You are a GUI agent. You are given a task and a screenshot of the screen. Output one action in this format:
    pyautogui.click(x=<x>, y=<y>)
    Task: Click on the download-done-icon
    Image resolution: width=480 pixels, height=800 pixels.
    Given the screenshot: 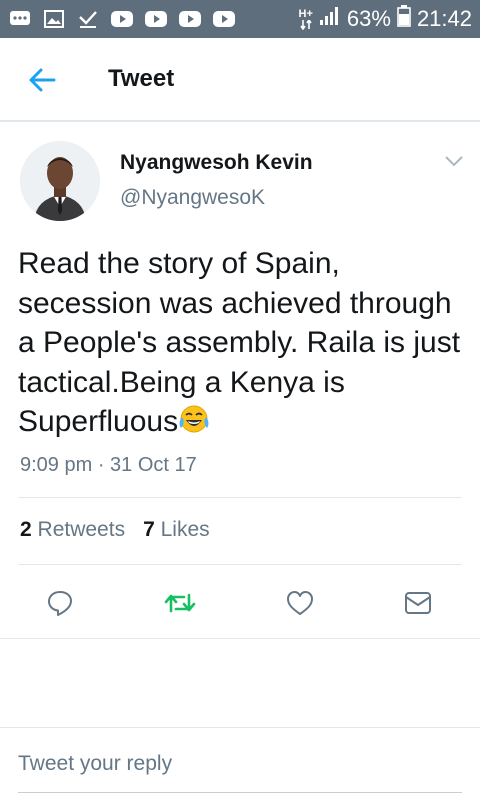 What is the action you would take?
    pyautogui.click(x=88, y=19)
    